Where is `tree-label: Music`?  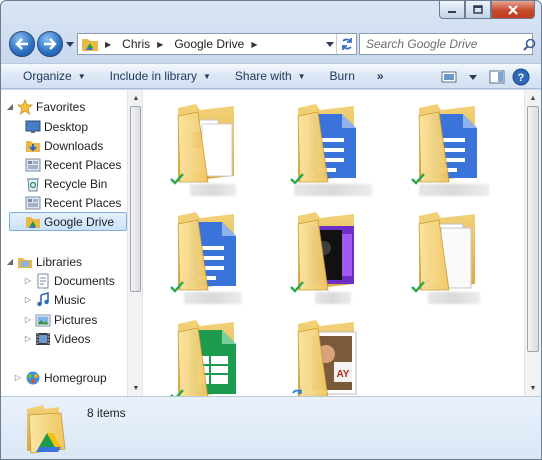 tree-label: Music is located at coordinates (70, 299).